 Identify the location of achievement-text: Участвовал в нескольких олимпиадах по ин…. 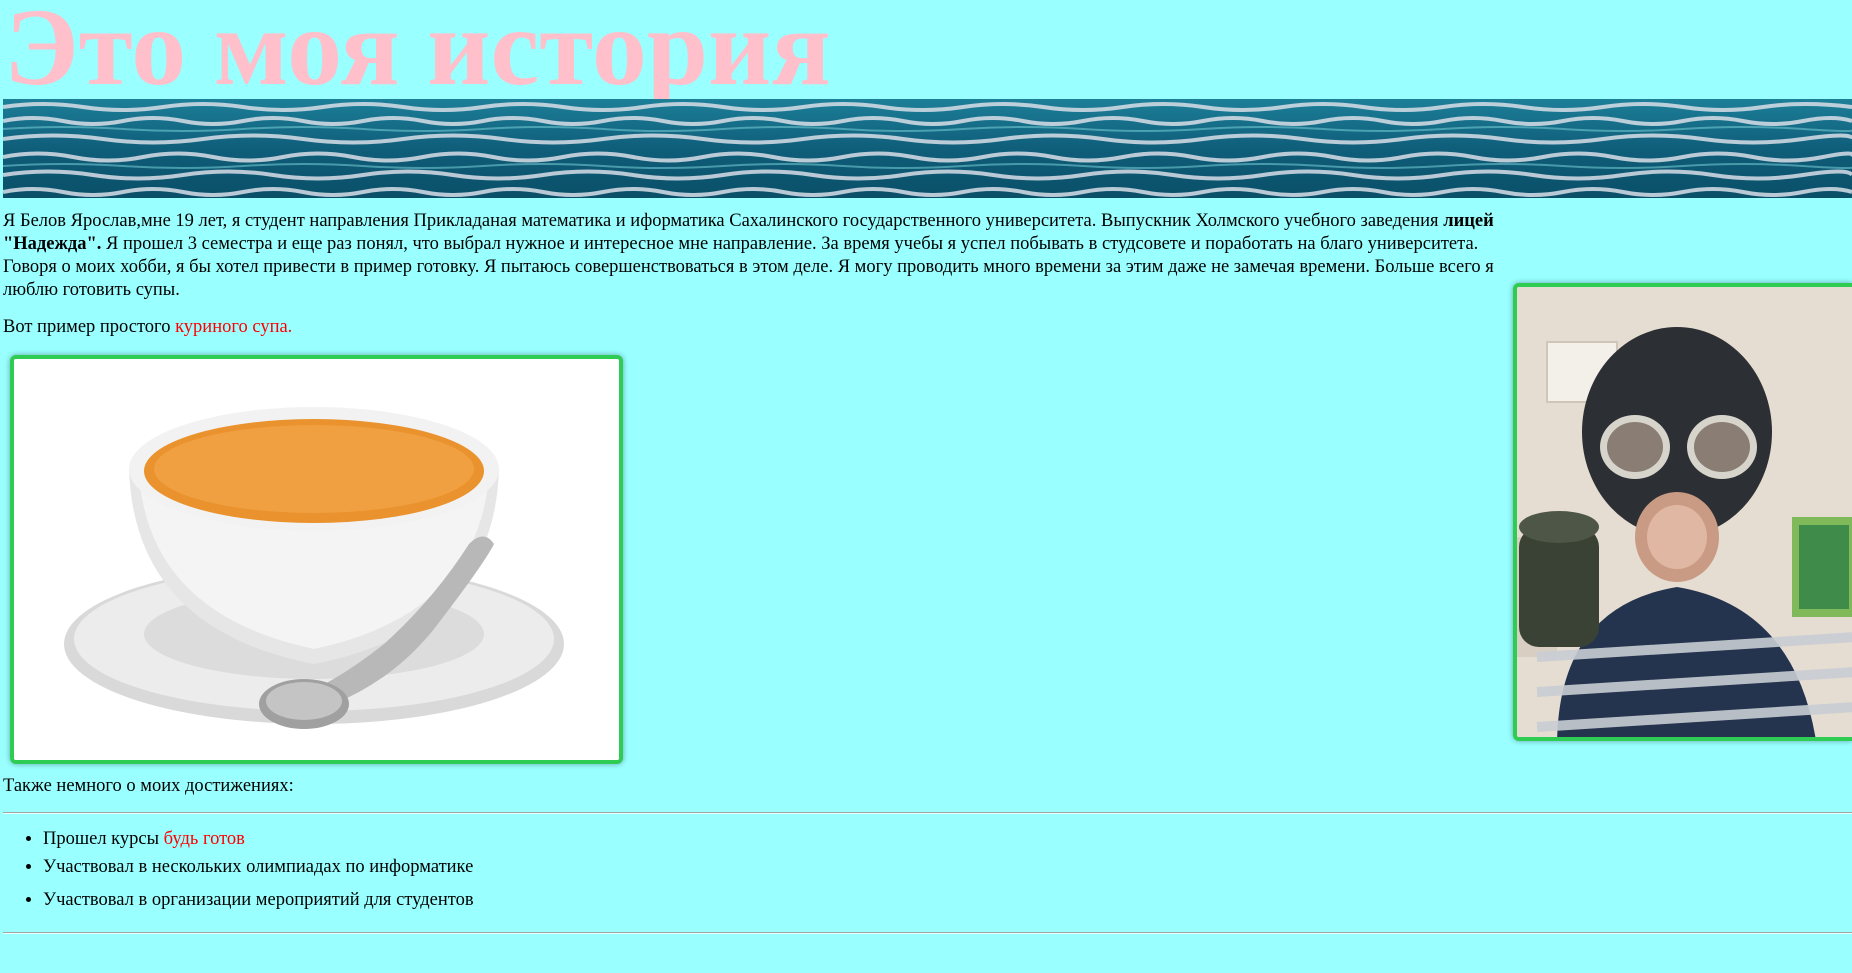
(258, 867).